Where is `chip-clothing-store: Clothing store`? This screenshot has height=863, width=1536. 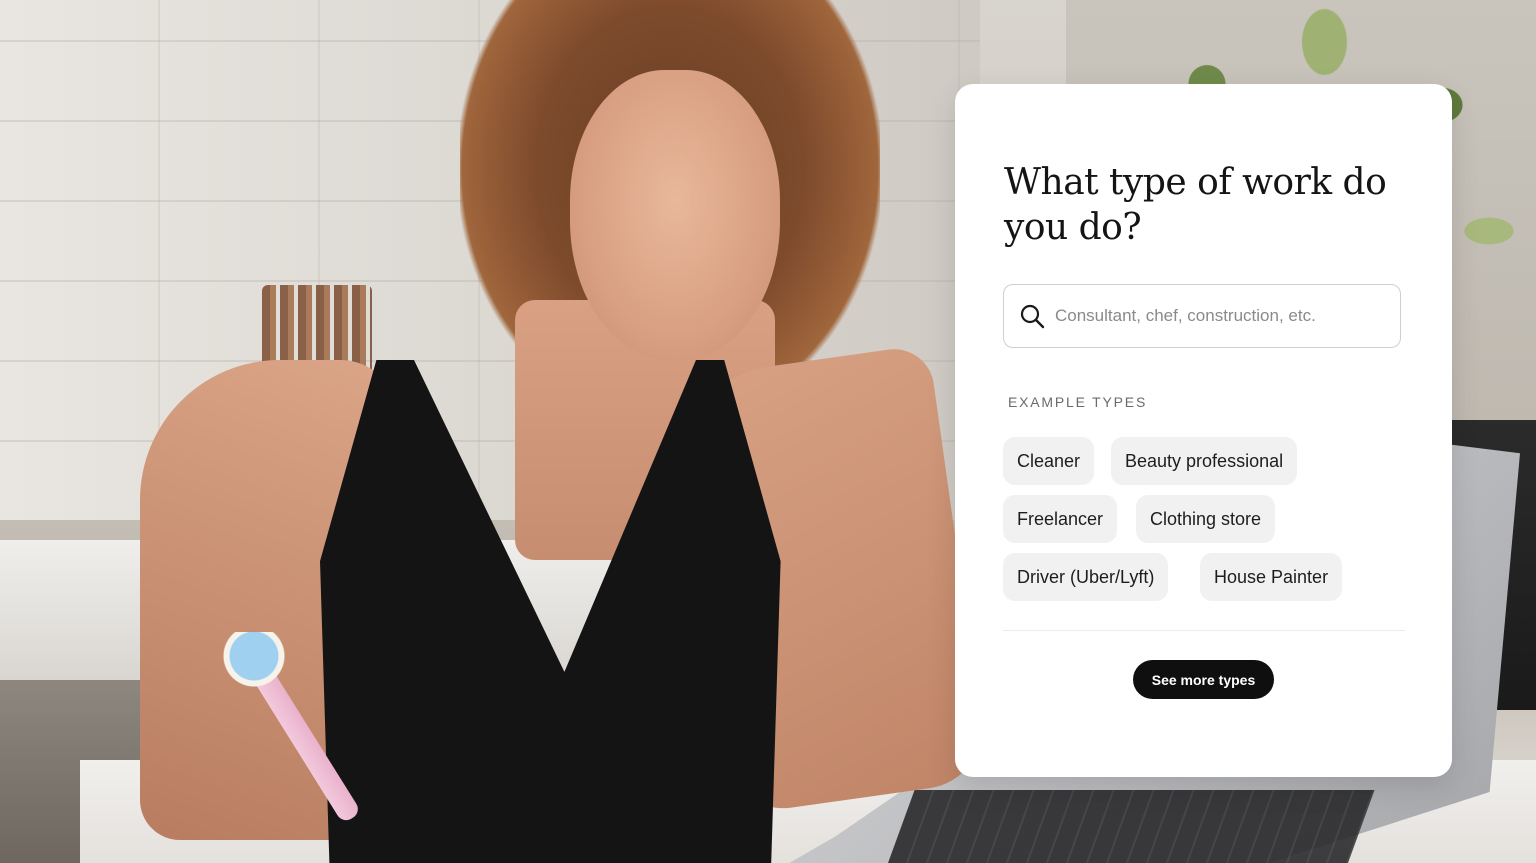 chip-clothing-store: Clothing store is located at coordinates (1206, 519).